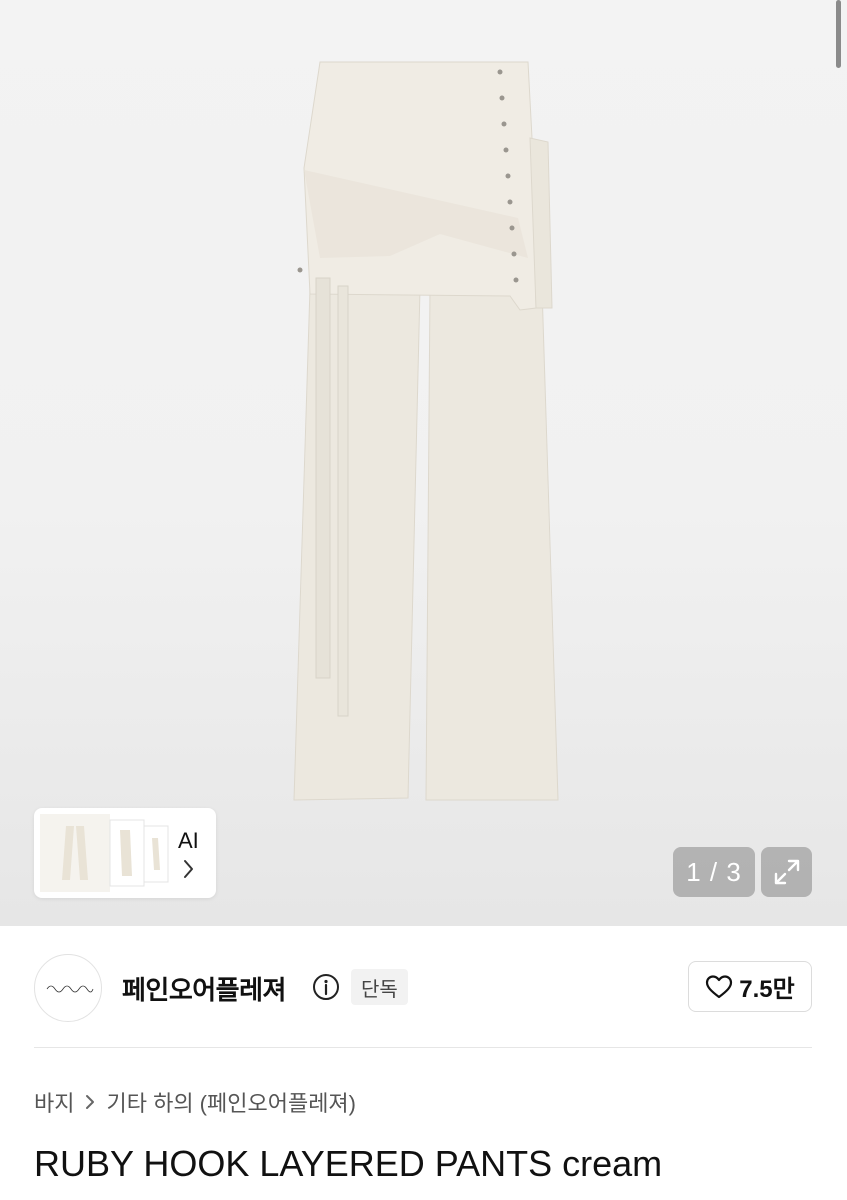 The image size is (847, 1200). I want to click on breadcrumb: 바지 기타 하의 (페인오어플레져), so click(195, 1102).